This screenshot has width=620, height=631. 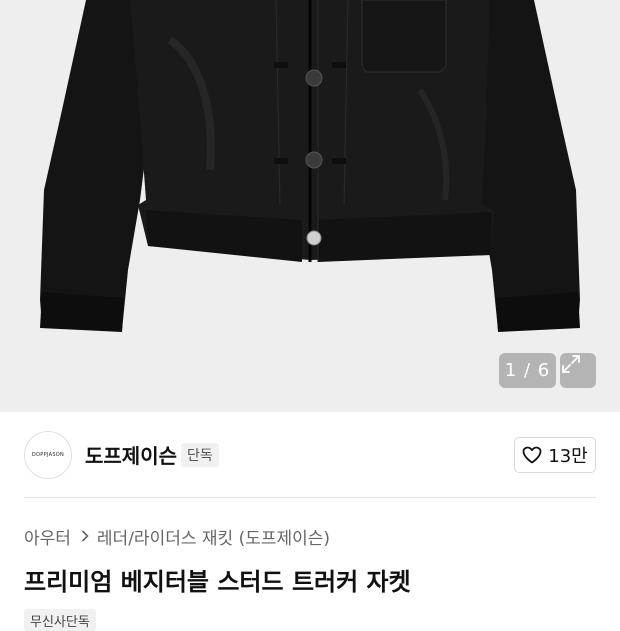 I want to click on chevron-right-icon, so click(x=85, y=537).